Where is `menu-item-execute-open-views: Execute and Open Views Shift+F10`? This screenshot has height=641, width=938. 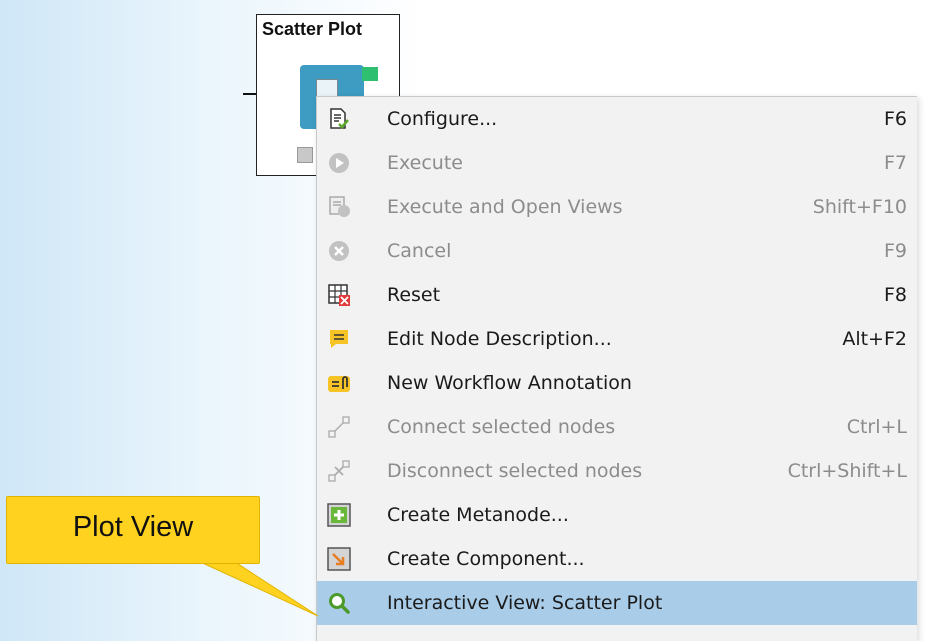
menu-item-execute-open-views: Execute and Open Views Shift+F10 is located at coordinates (617, 207).